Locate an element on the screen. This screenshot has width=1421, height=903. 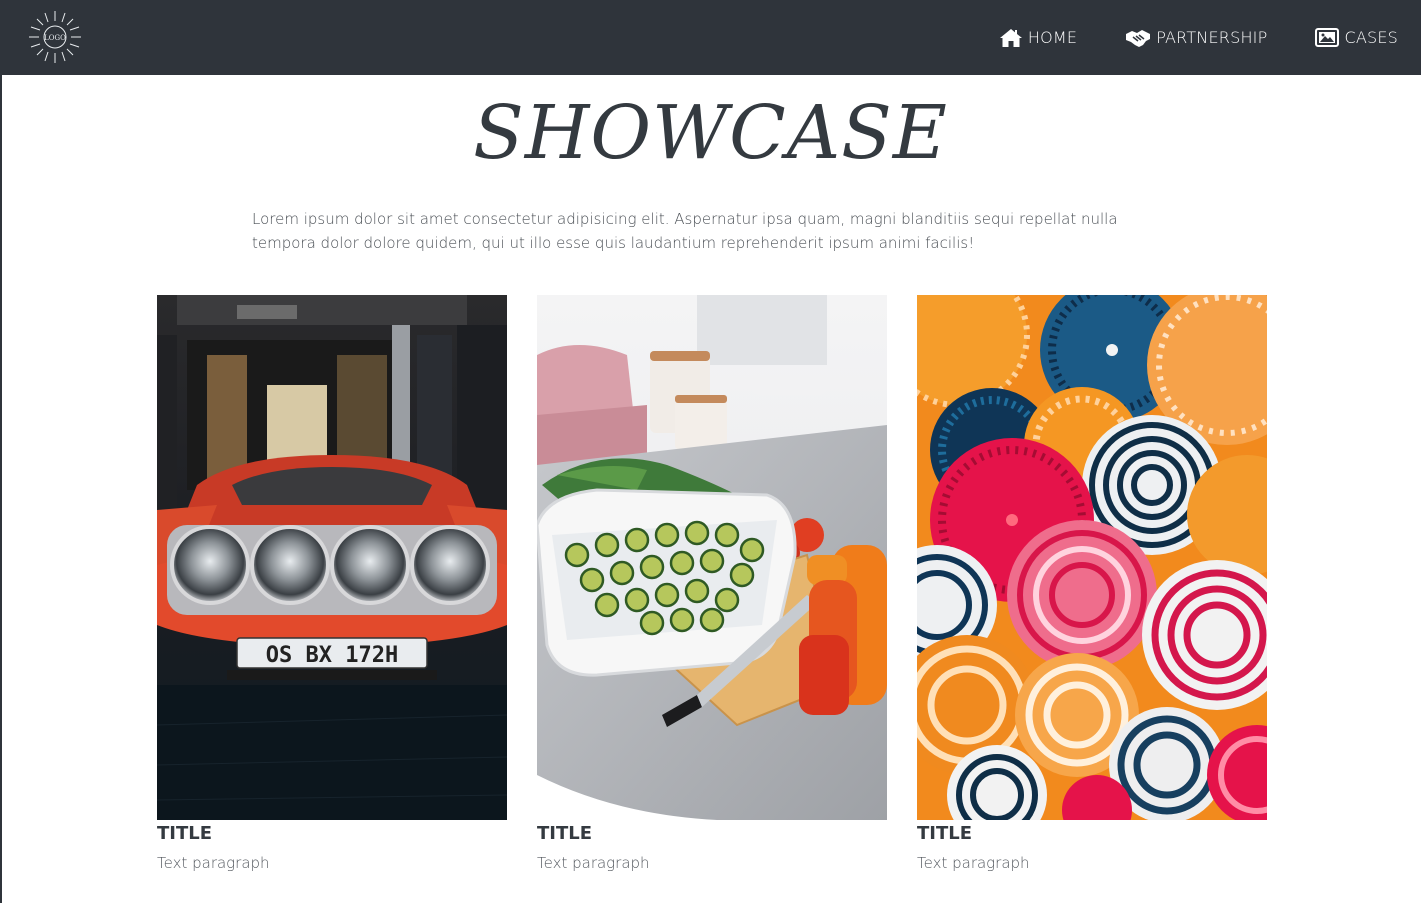
nav-cases-label: CASES is located at coordinates (1371, 37).